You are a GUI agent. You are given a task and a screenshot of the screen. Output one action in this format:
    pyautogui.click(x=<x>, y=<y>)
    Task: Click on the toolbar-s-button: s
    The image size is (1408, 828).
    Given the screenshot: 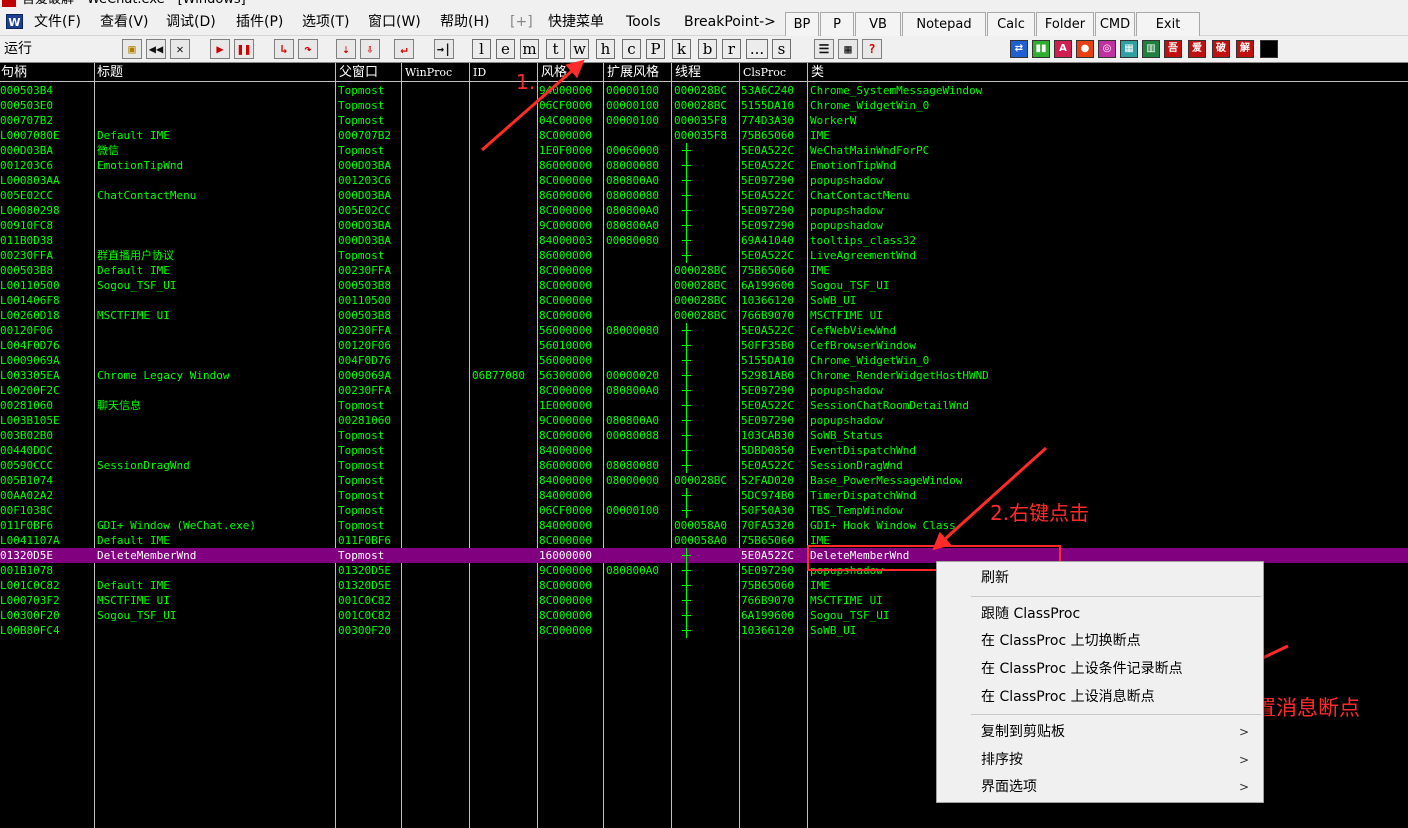 What is the action you would take?
    pyautogui.click(x=781, y=49)
    